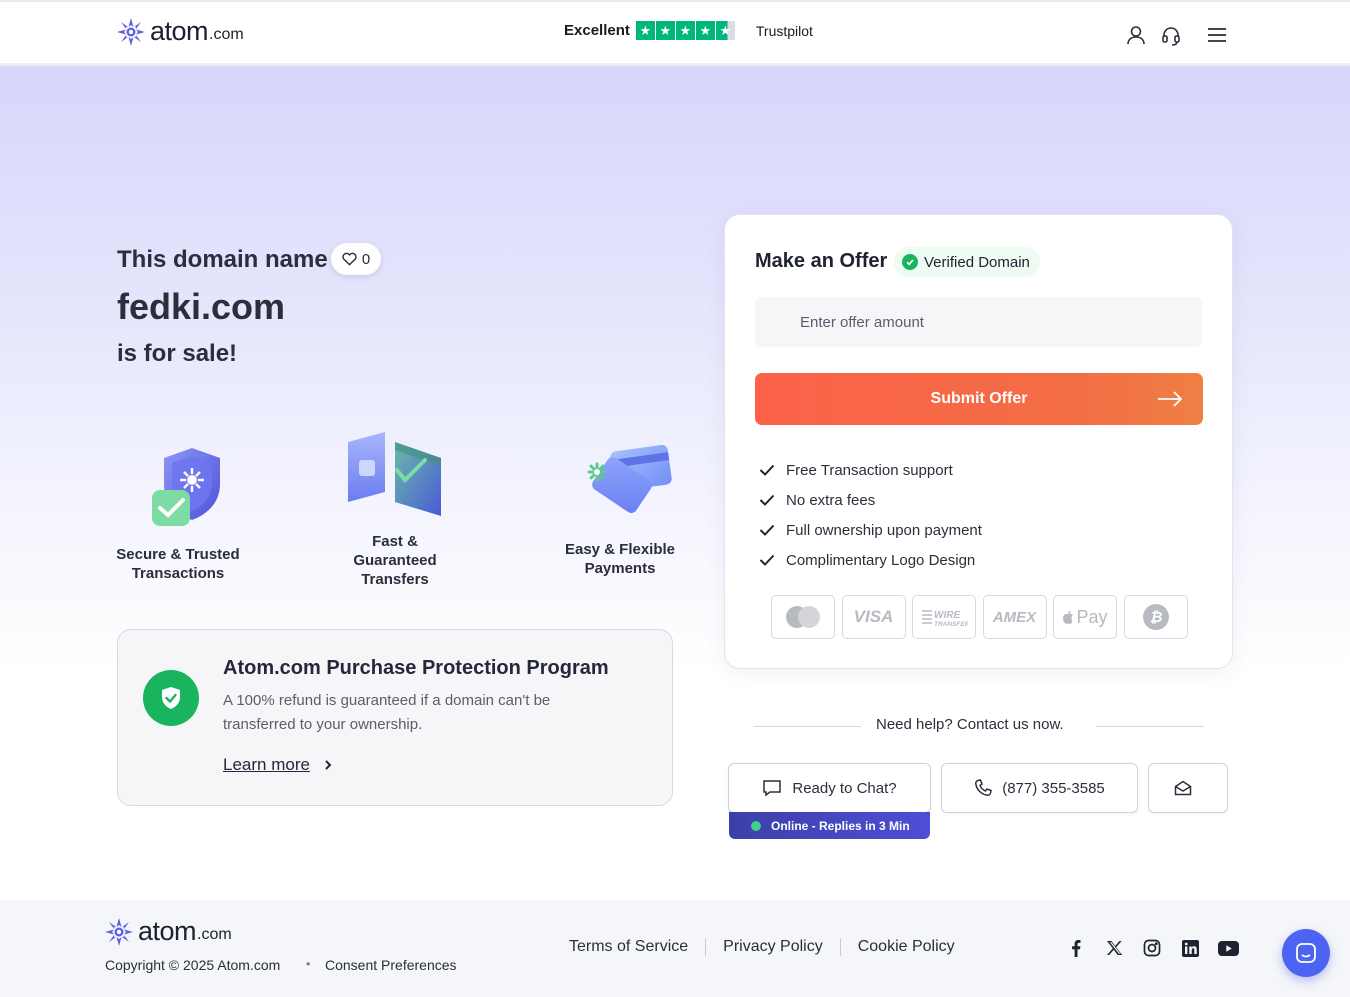 This screenshot has width=1350, height=997. What do you see at coordinates (178, 564) in the screenshot?
I see `feature-secure: Secure & Trusted Transactions` at bounding box center [178, 564].